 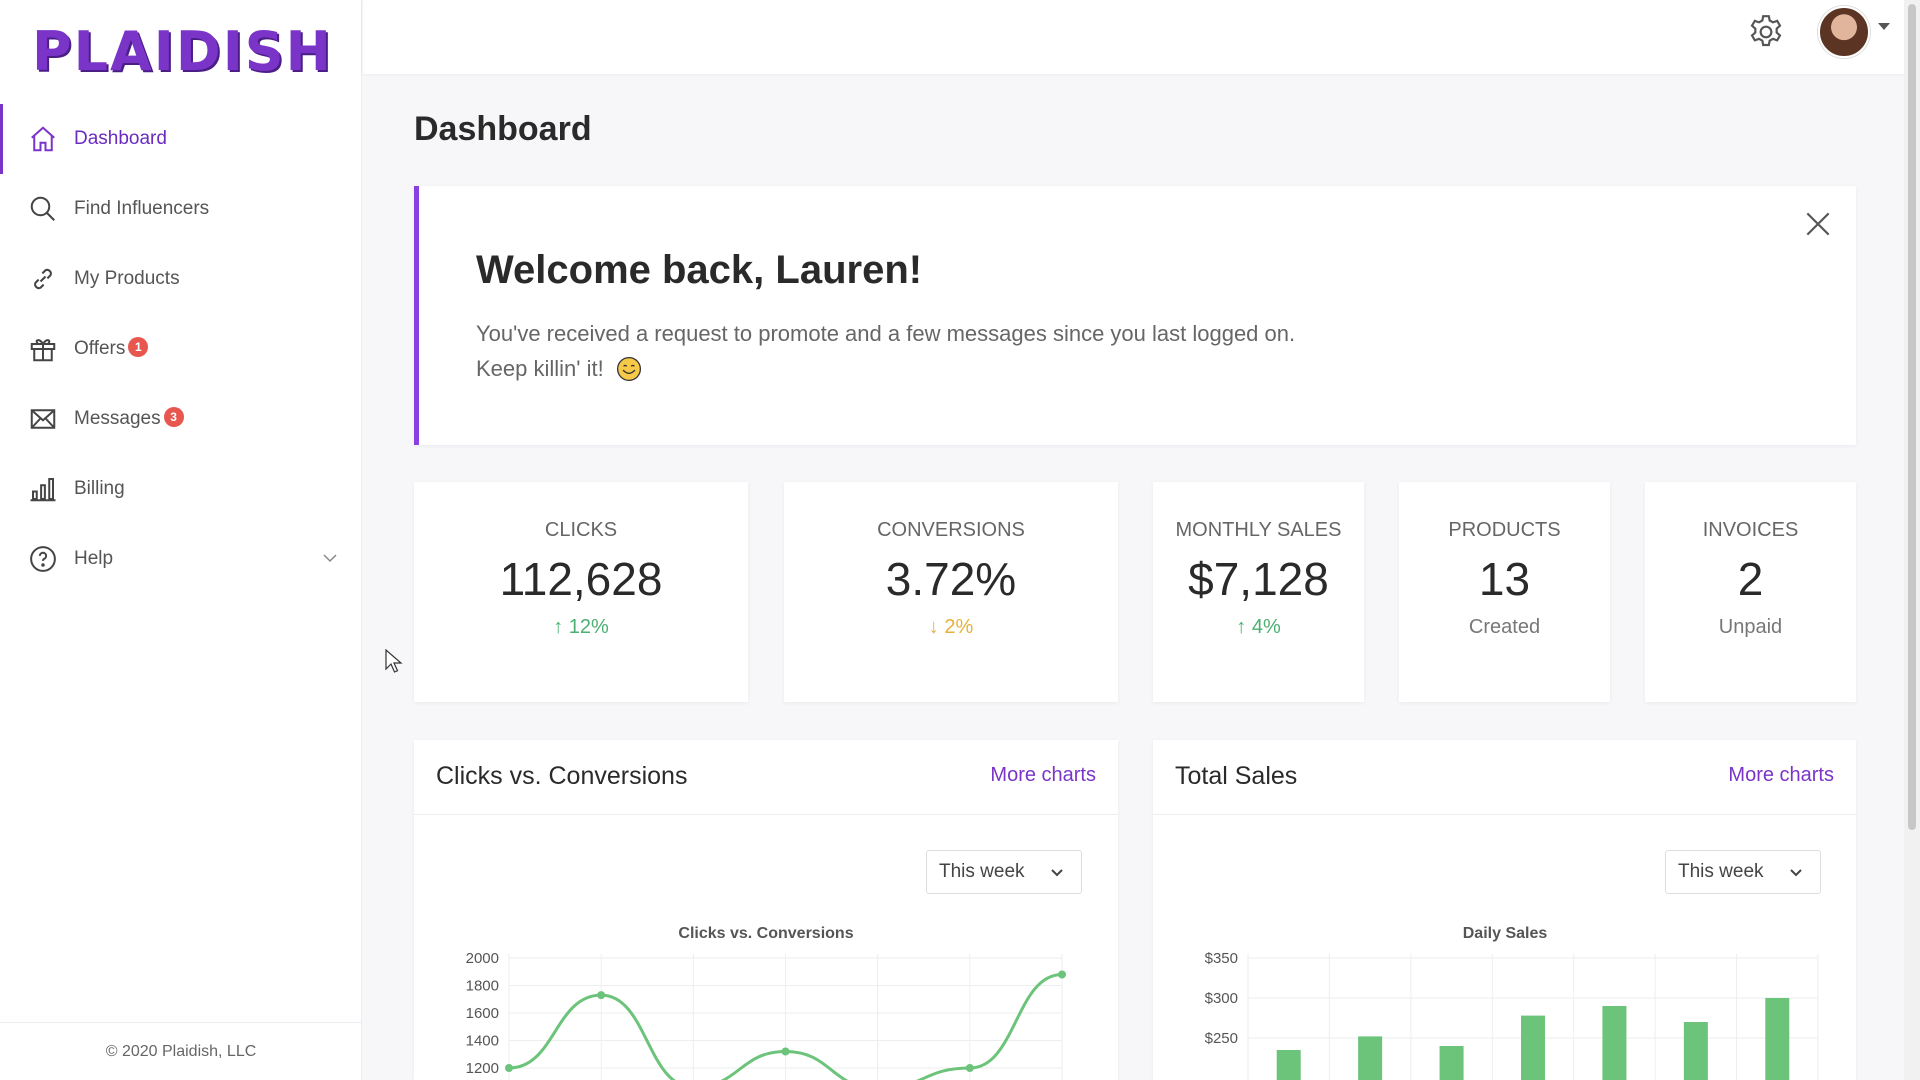 I want to click on sidebar-item-offers: Offers 1, so click(x=181, y=349).